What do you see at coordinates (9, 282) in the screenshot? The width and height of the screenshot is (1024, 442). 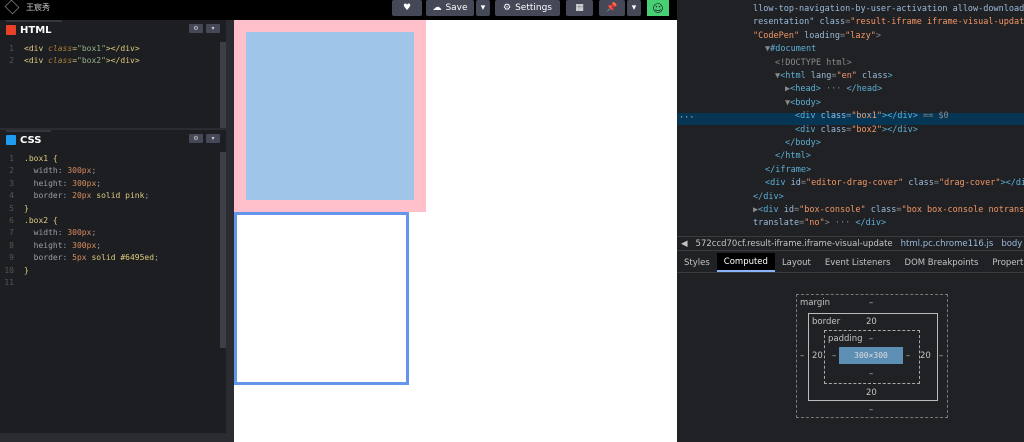 I see `line-number: 11` at bounding box center [9, 282].